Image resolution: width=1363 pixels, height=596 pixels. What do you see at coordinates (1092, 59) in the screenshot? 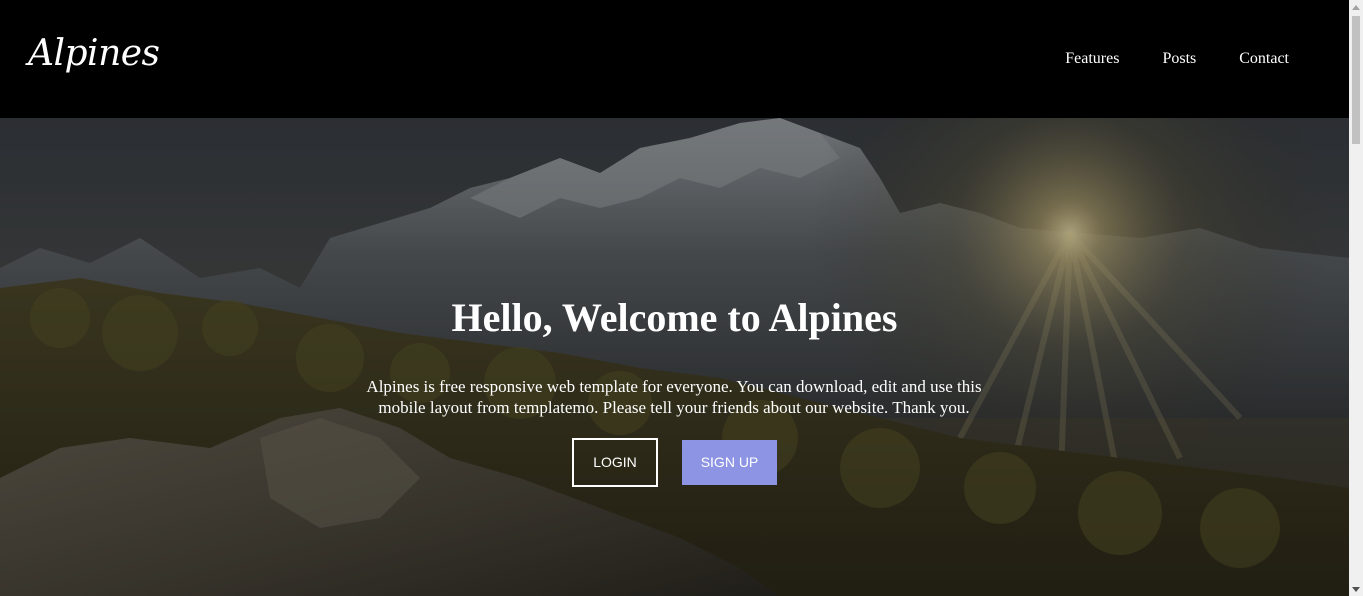
I see `nav-link-features: Features` at bounding box center [1092, 59].